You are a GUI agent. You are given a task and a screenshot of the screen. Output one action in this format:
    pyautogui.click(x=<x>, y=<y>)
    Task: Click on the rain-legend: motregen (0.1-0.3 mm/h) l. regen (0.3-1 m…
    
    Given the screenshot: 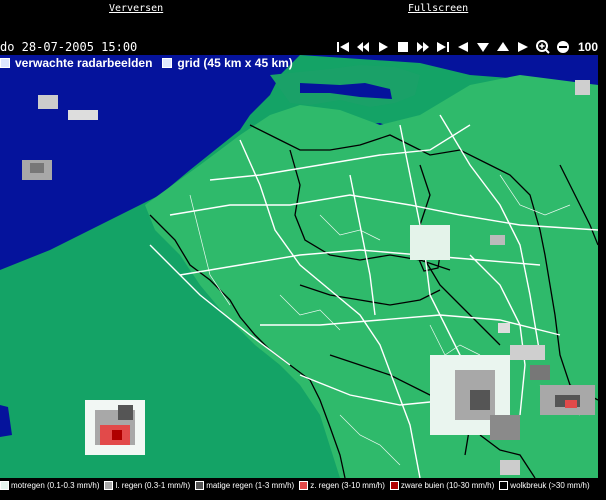 What is the action you would take?
    pyautogui.click(x=303, y=485)
    